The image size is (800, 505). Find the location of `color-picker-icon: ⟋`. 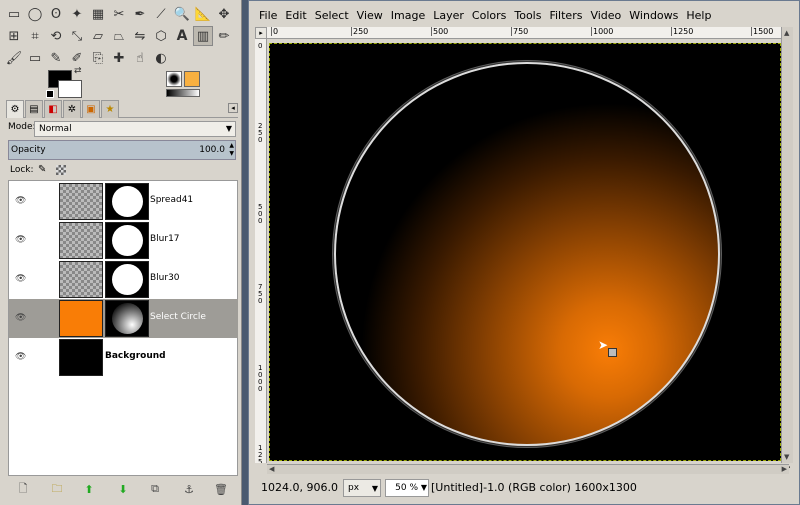

color-picker-icon: ⟋ is located at coordinates (161, 14).